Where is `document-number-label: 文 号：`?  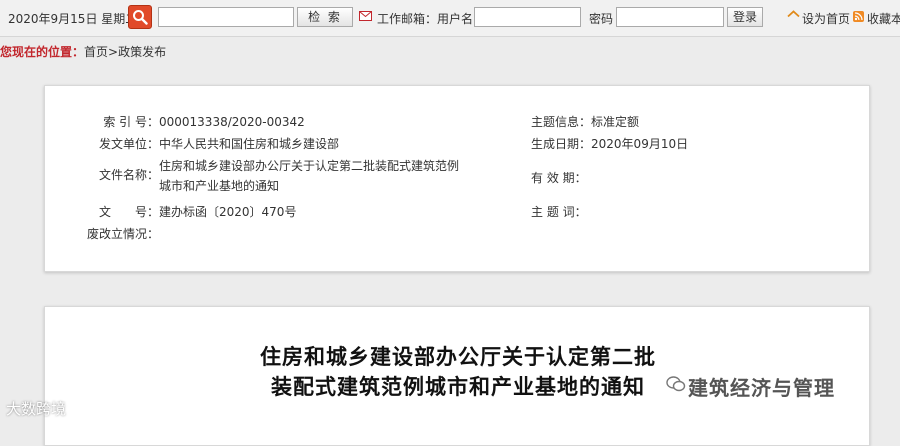 document-number-label: 文 号： is located at coordinates (129, 212).